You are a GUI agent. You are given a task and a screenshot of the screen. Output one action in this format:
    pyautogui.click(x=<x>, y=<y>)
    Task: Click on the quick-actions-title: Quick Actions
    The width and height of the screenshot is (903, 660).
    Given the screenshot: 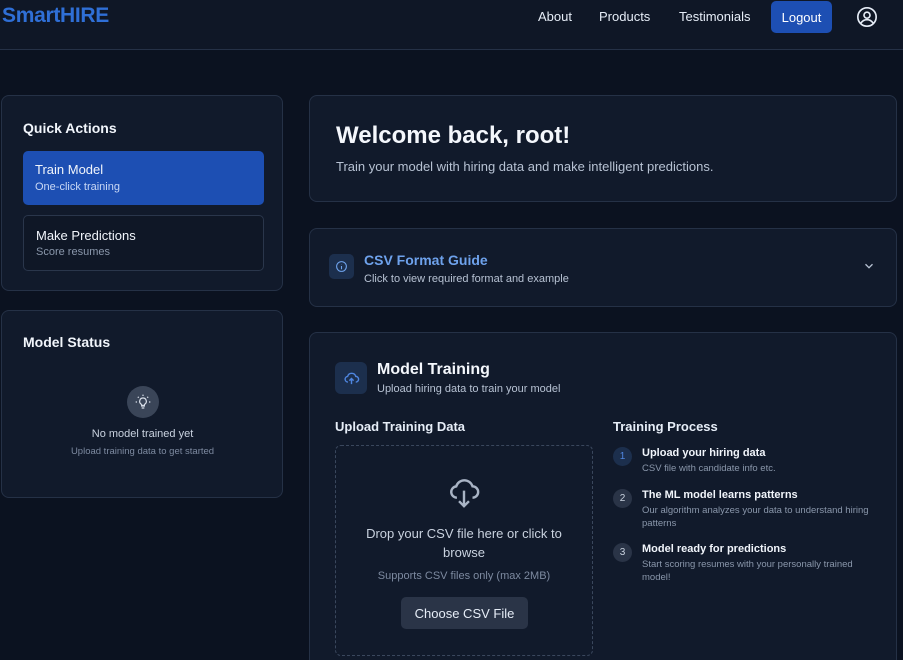 What is the action you would take?
    pyautogui.click(x=70, y=128)
    